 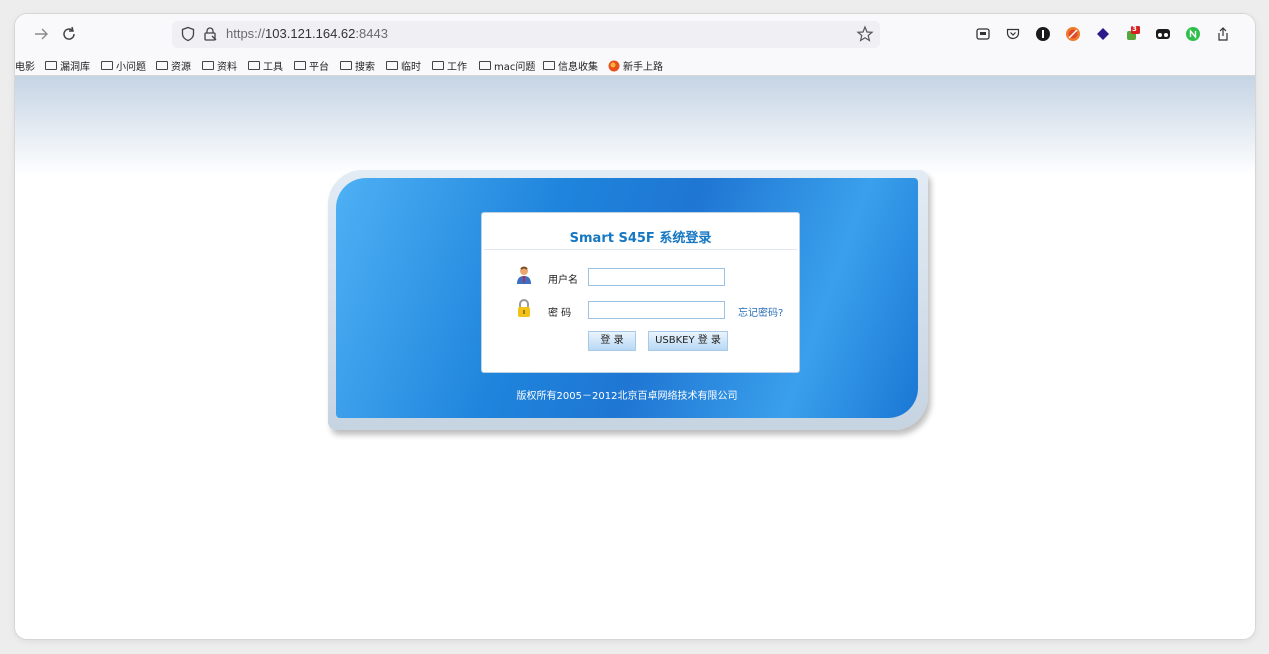 I want to click on url-port: :8443, so click(x=371, y=33).